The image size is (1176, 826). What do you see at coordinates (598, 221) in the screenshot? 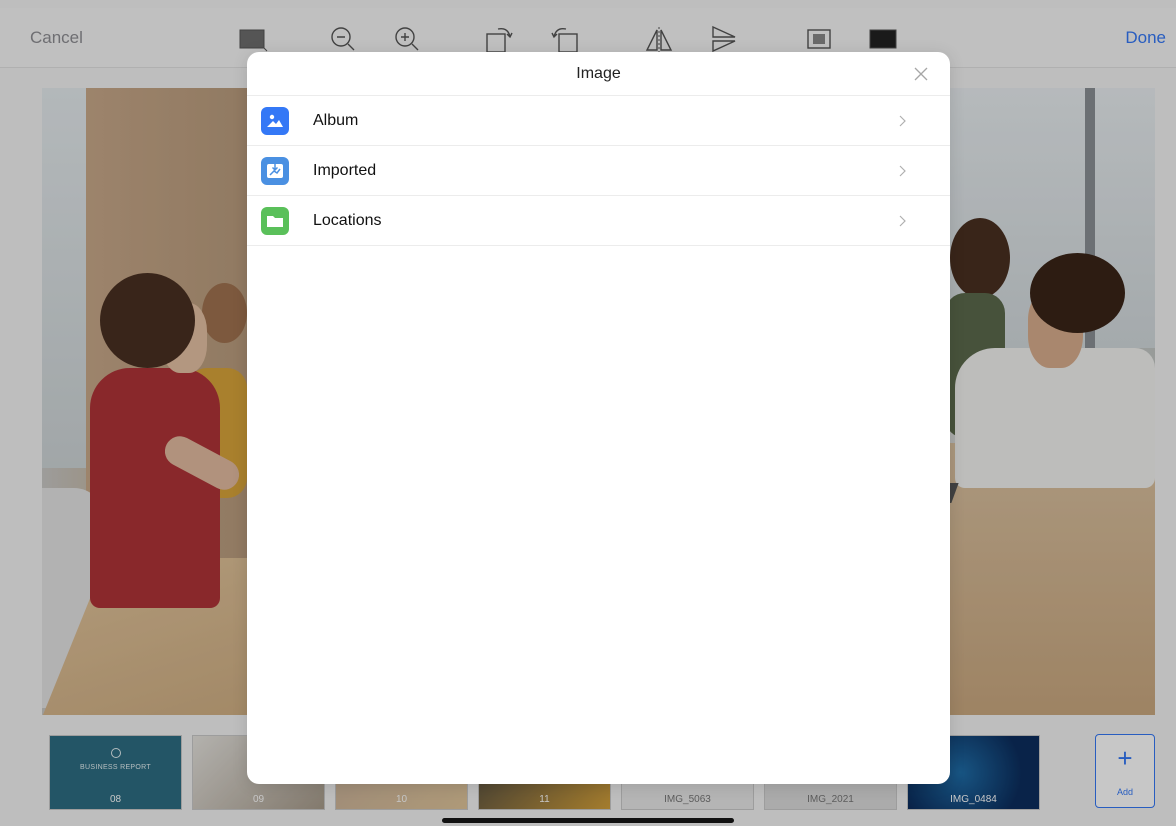
I see `list-item-locations: Locations` at bounding box center [598, 221].